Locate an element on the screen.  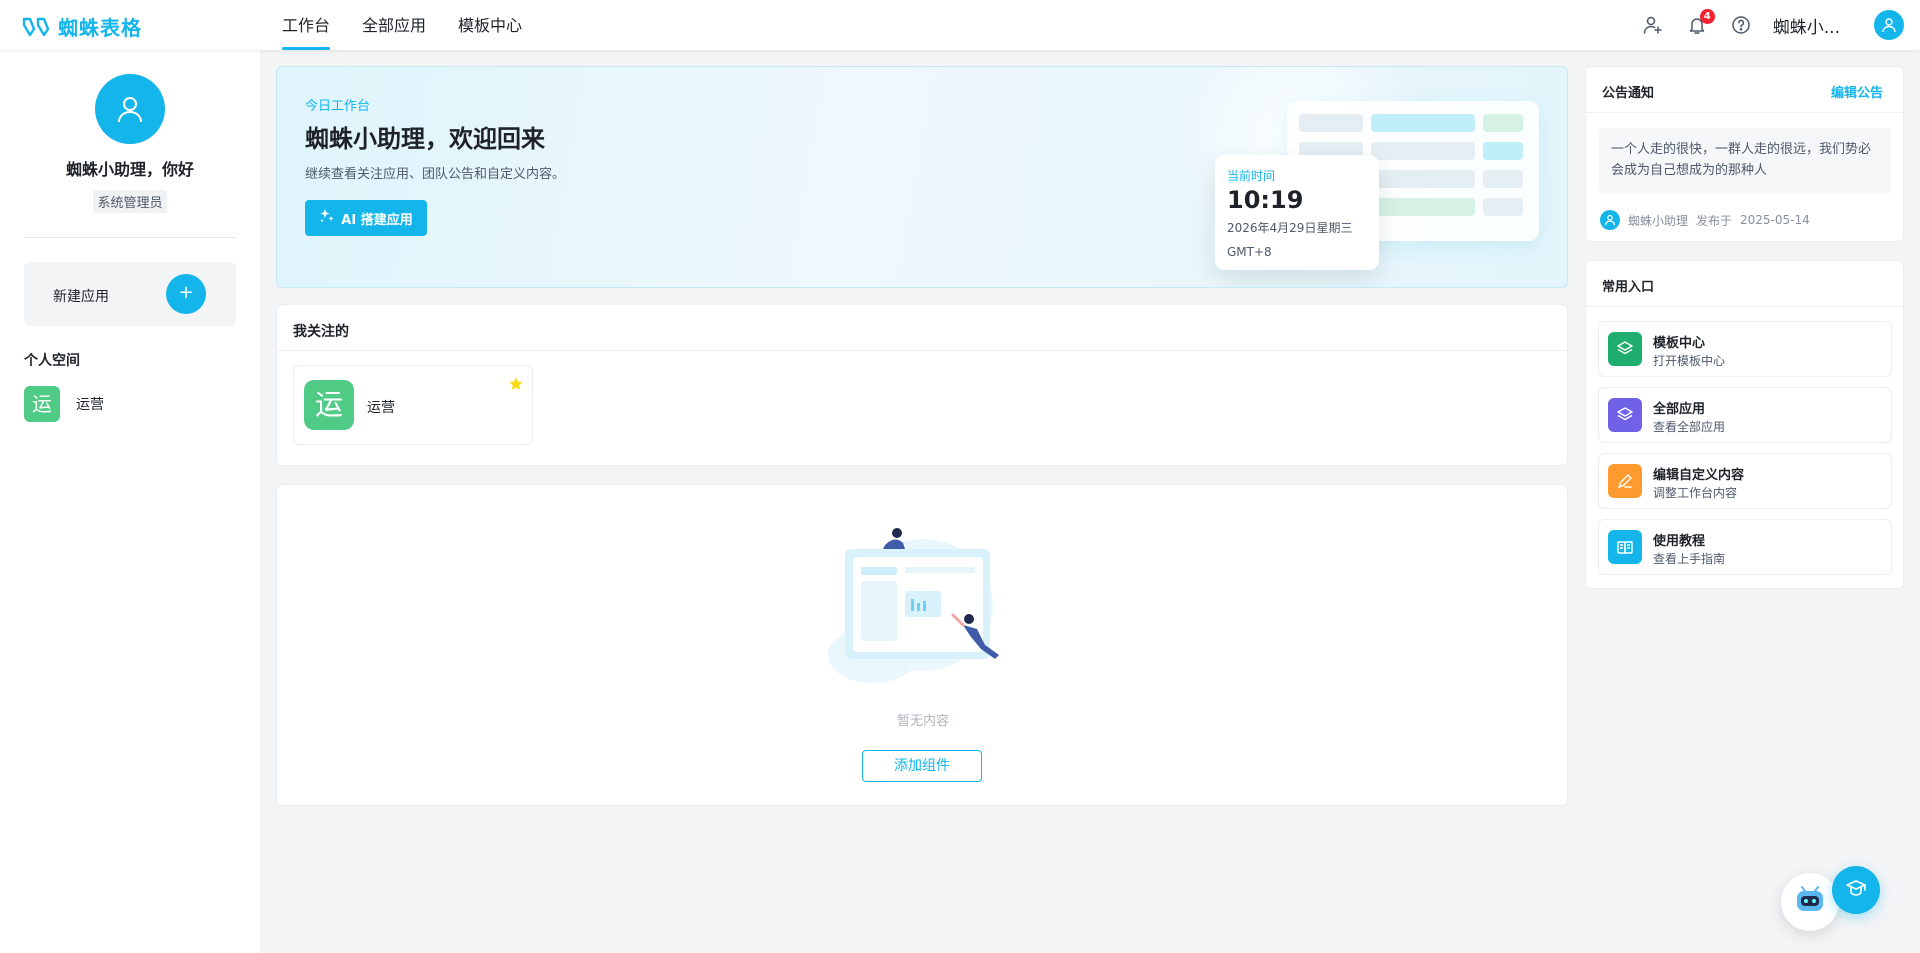
shortcut-title: 编辑自定义内容 is located at coordinates (1699, 475).